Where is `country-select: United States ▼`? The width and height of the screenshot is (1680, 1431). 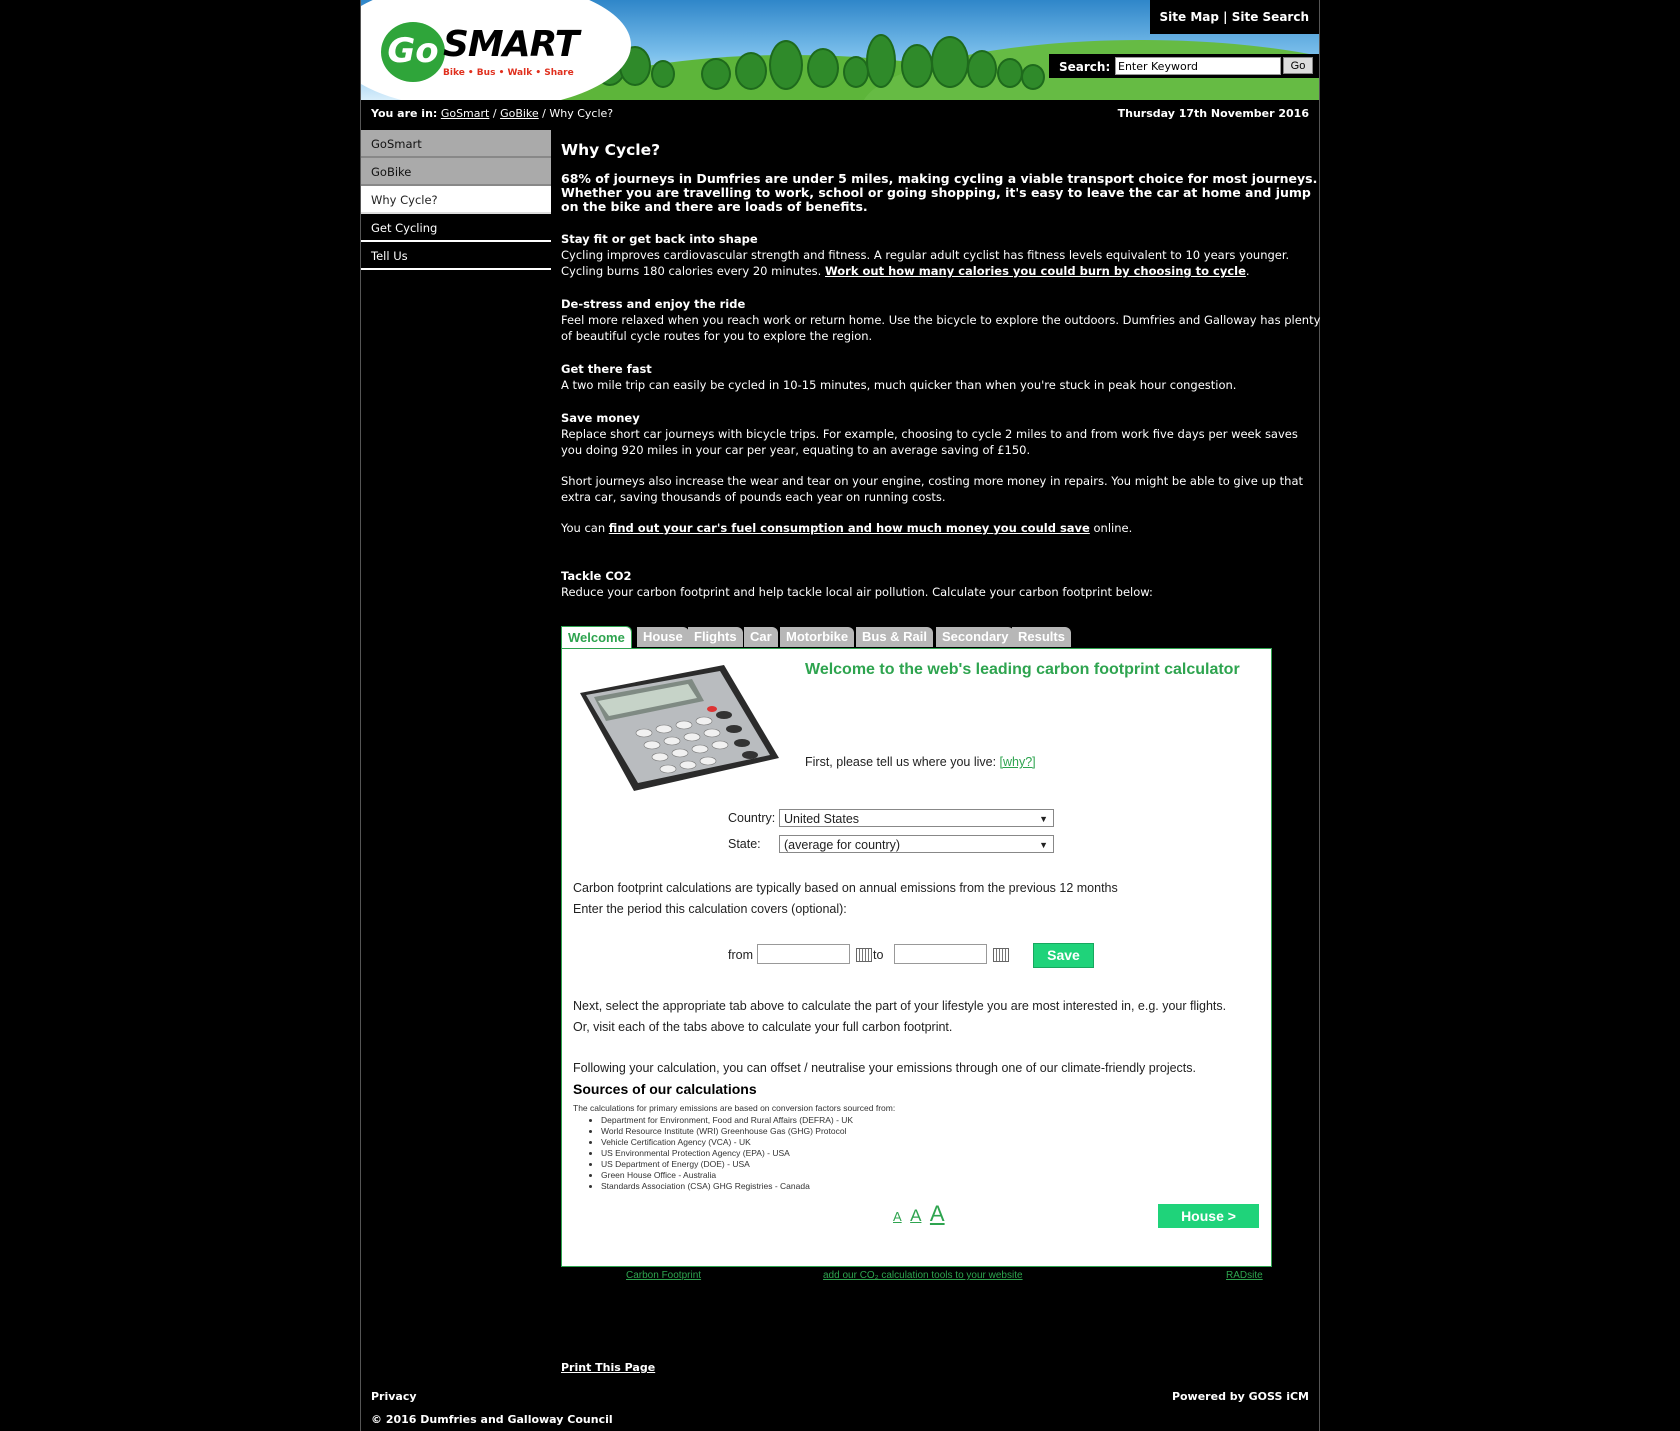
country-select: United States ▼ is located at coordinates (916, 818).